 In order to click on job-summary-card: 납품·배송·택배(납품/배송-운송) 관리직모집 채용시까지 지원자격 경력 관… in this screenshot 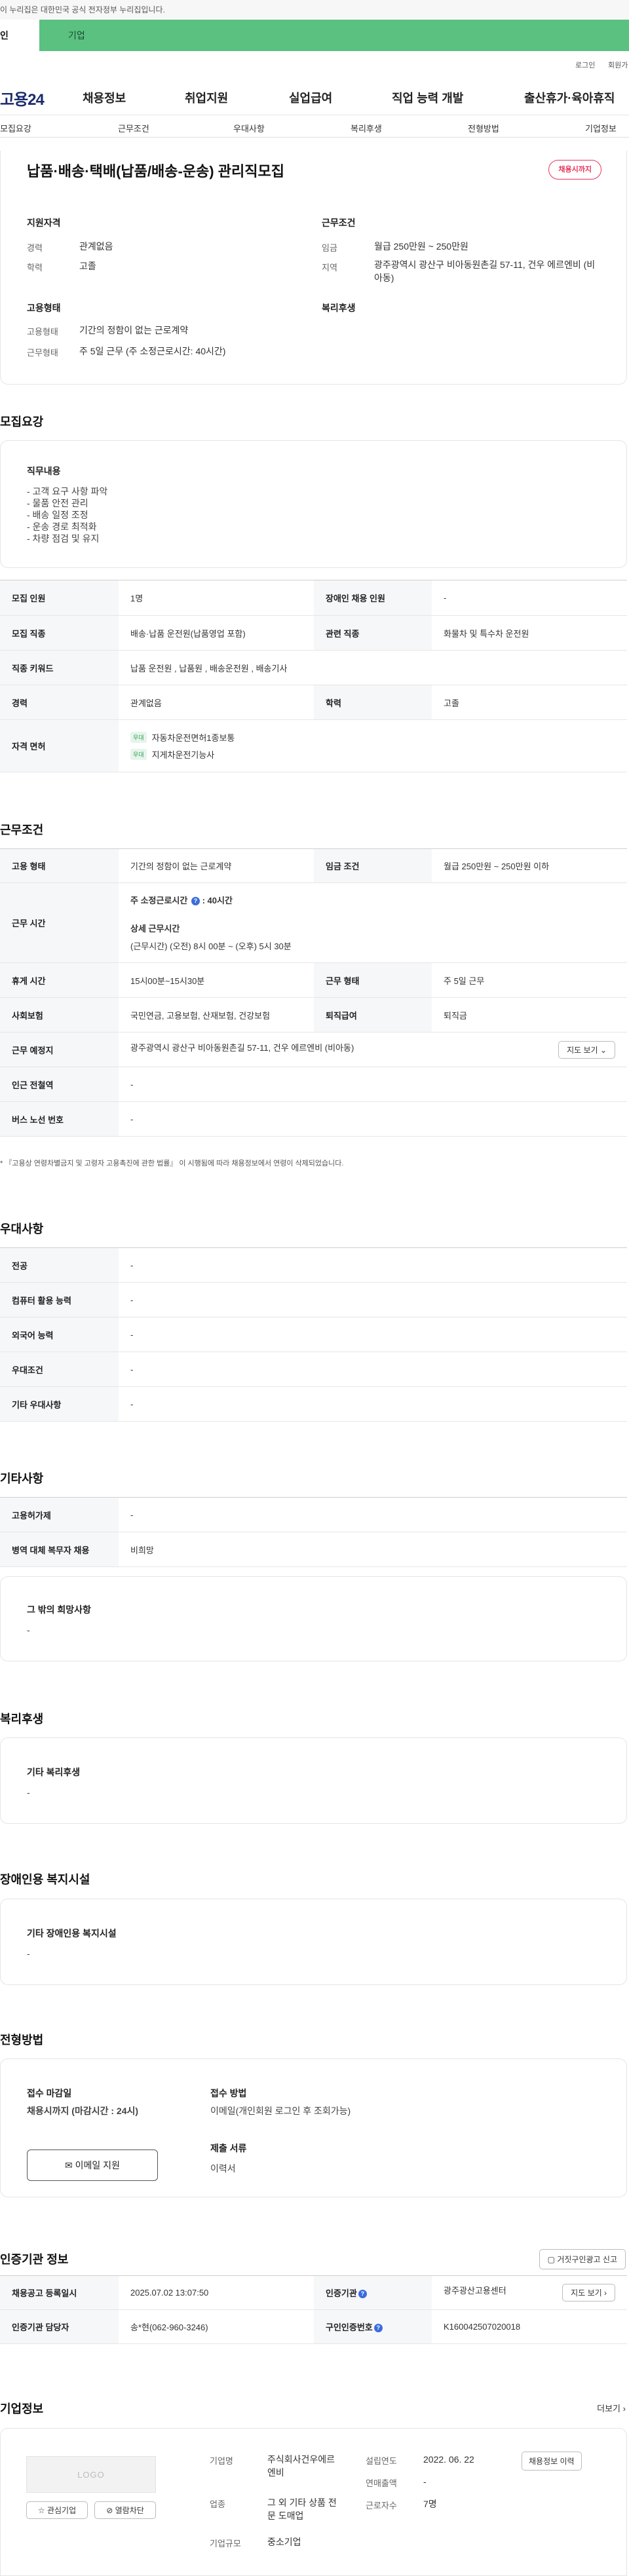, I will do `click(313, 268)`.